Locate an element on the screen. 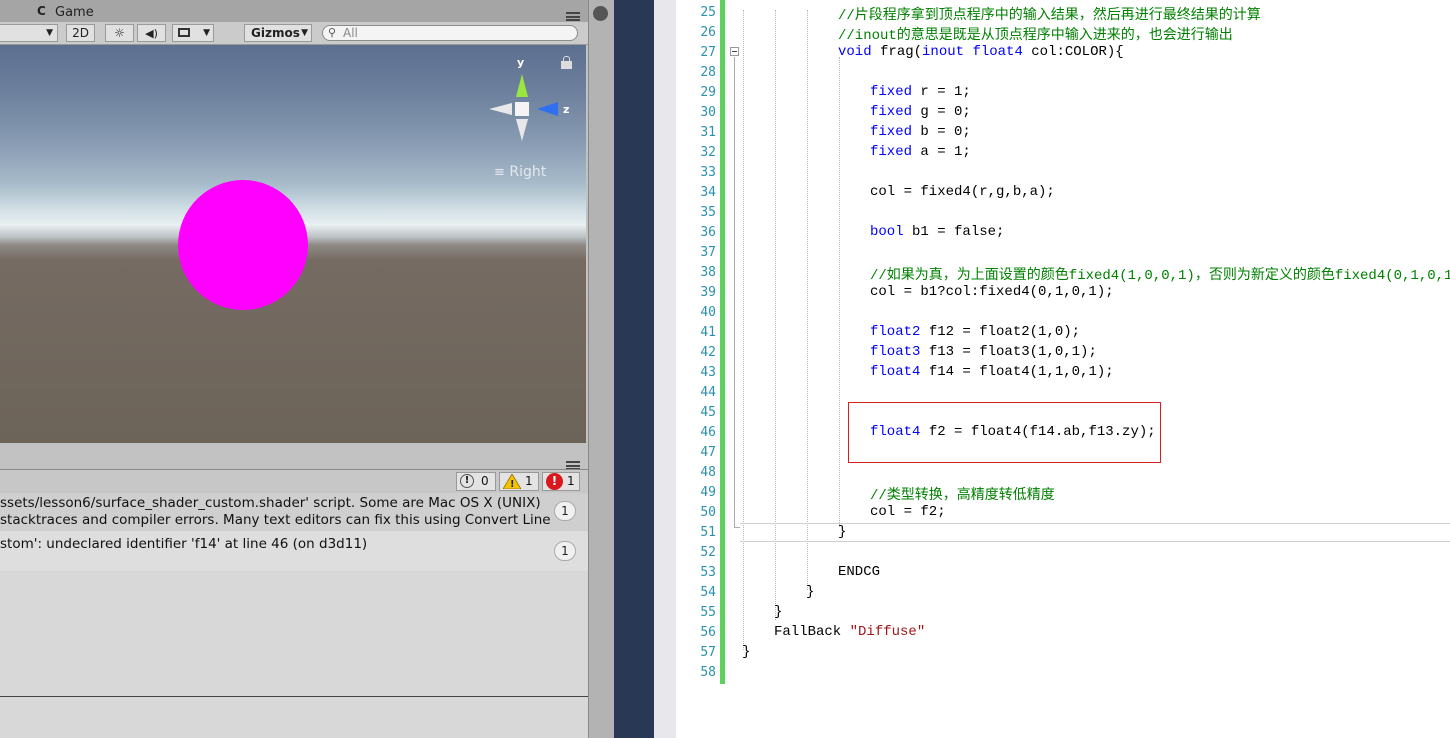 This screenshot has width=1450, height=738. warning-filter-toggle: ! 1 is located at coordinates (519, 481).